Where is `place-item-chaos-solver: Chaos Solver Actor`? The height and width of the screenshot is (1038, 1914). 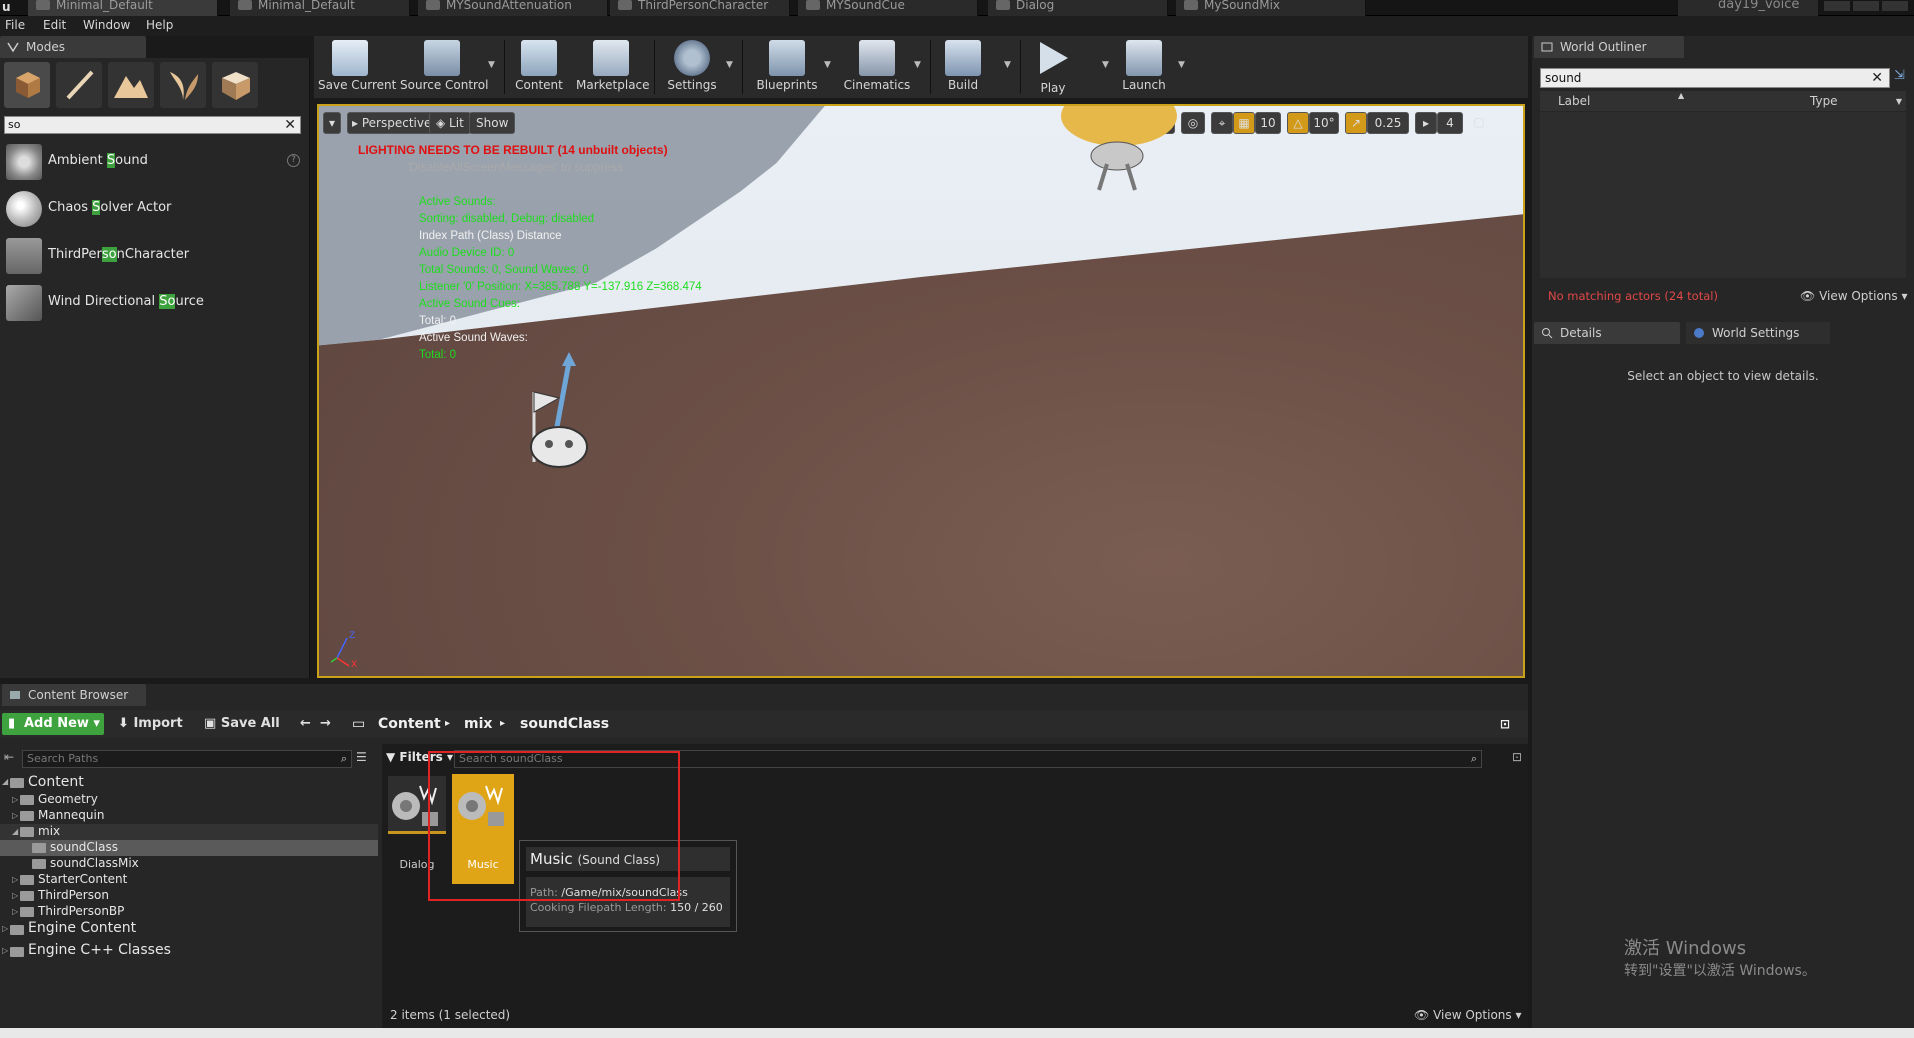 place-item-chaos-solver: Chaos Solver Actor is located at coordinates (155, 210).